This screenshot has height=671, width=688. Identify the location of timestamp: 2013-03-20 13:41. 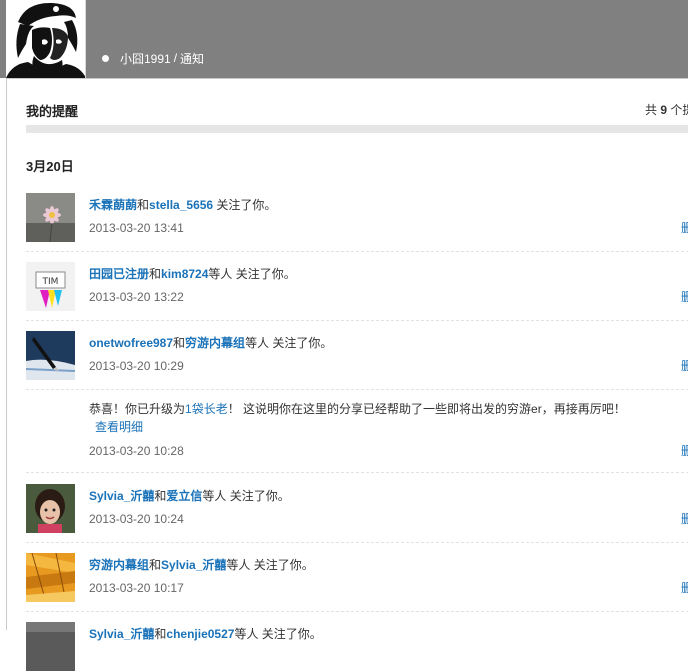
(136, 228).